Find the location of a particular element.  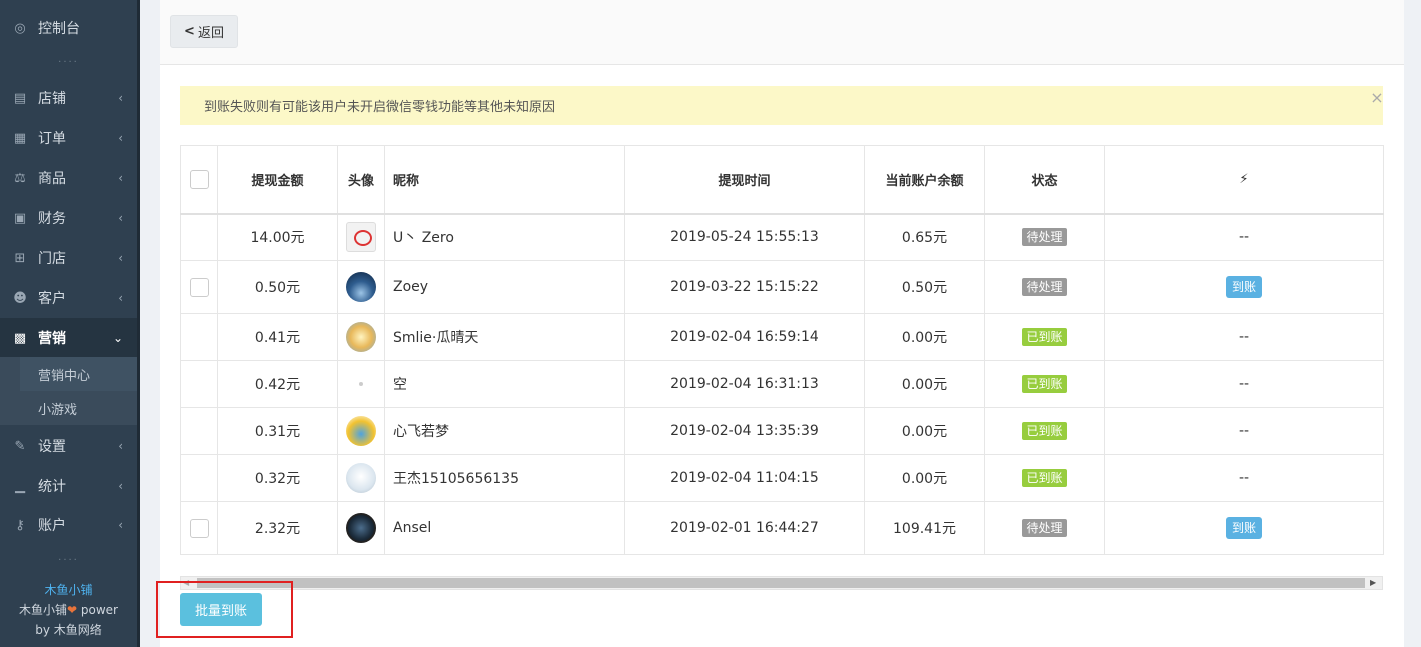

dashboard-icon: ◎ is located at coordinates (20, 28).